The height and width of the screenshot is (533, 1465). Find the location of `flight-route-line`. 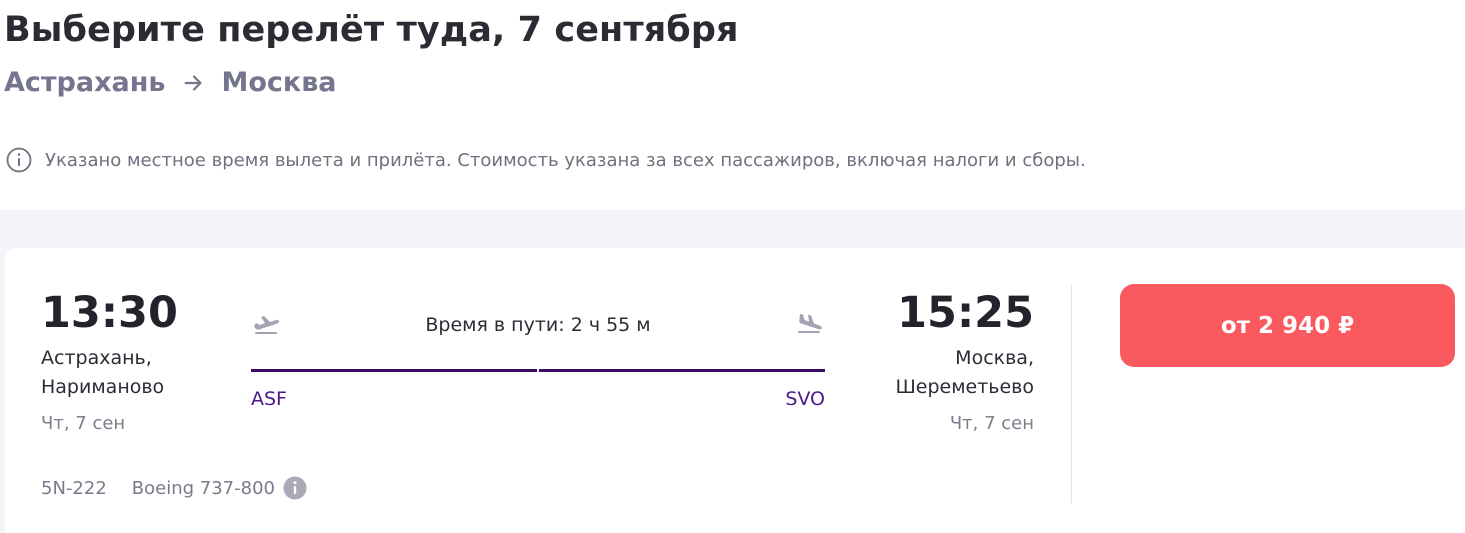

flight-route-line is located at coordinates (538, 370).